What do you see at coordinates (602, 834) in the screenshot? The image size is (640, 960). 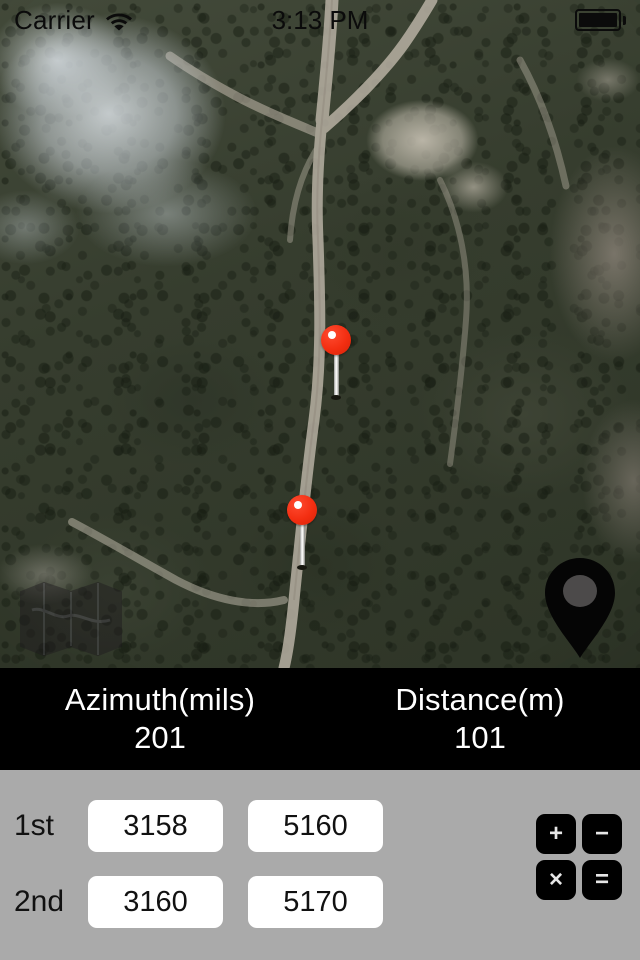 I see `calc-minus-icon: −` at bounding box center [602, 834].